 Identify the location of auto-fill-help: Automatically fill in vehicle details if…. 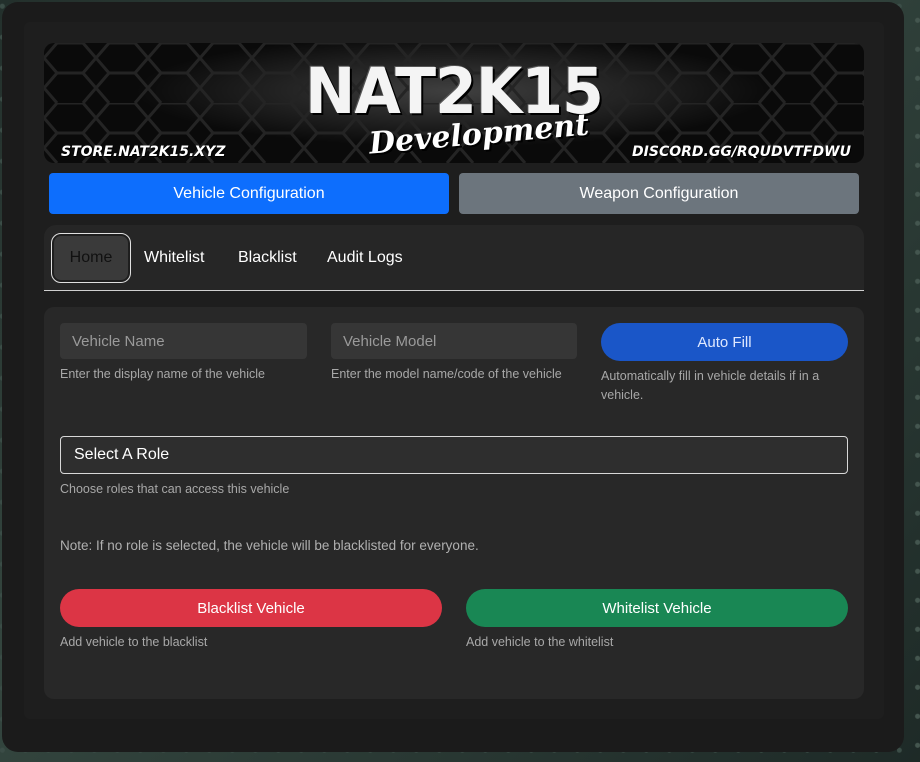
(710, 385).